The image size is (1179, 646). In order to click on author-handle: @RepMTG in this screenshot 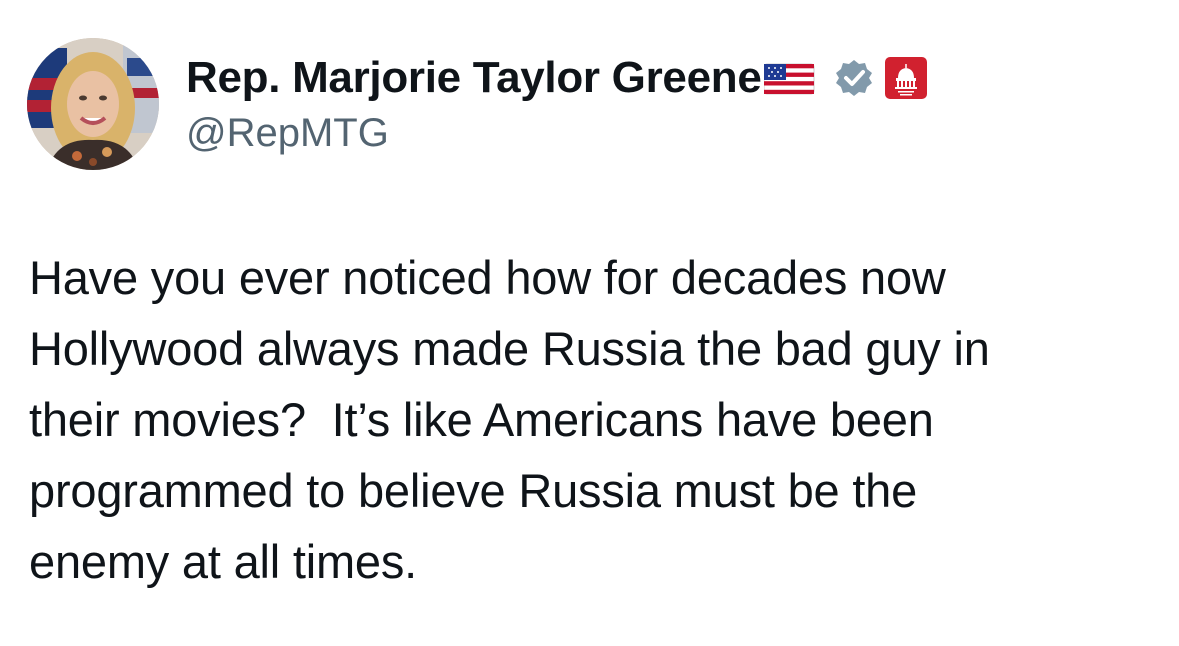, I will do `click(557, 133)`.